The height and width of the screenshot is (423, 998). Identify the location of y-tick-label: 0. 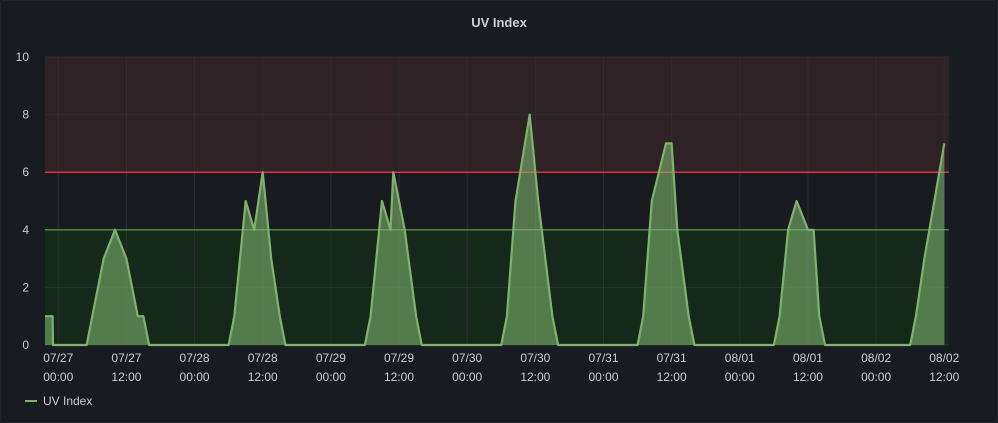
(25, 345).